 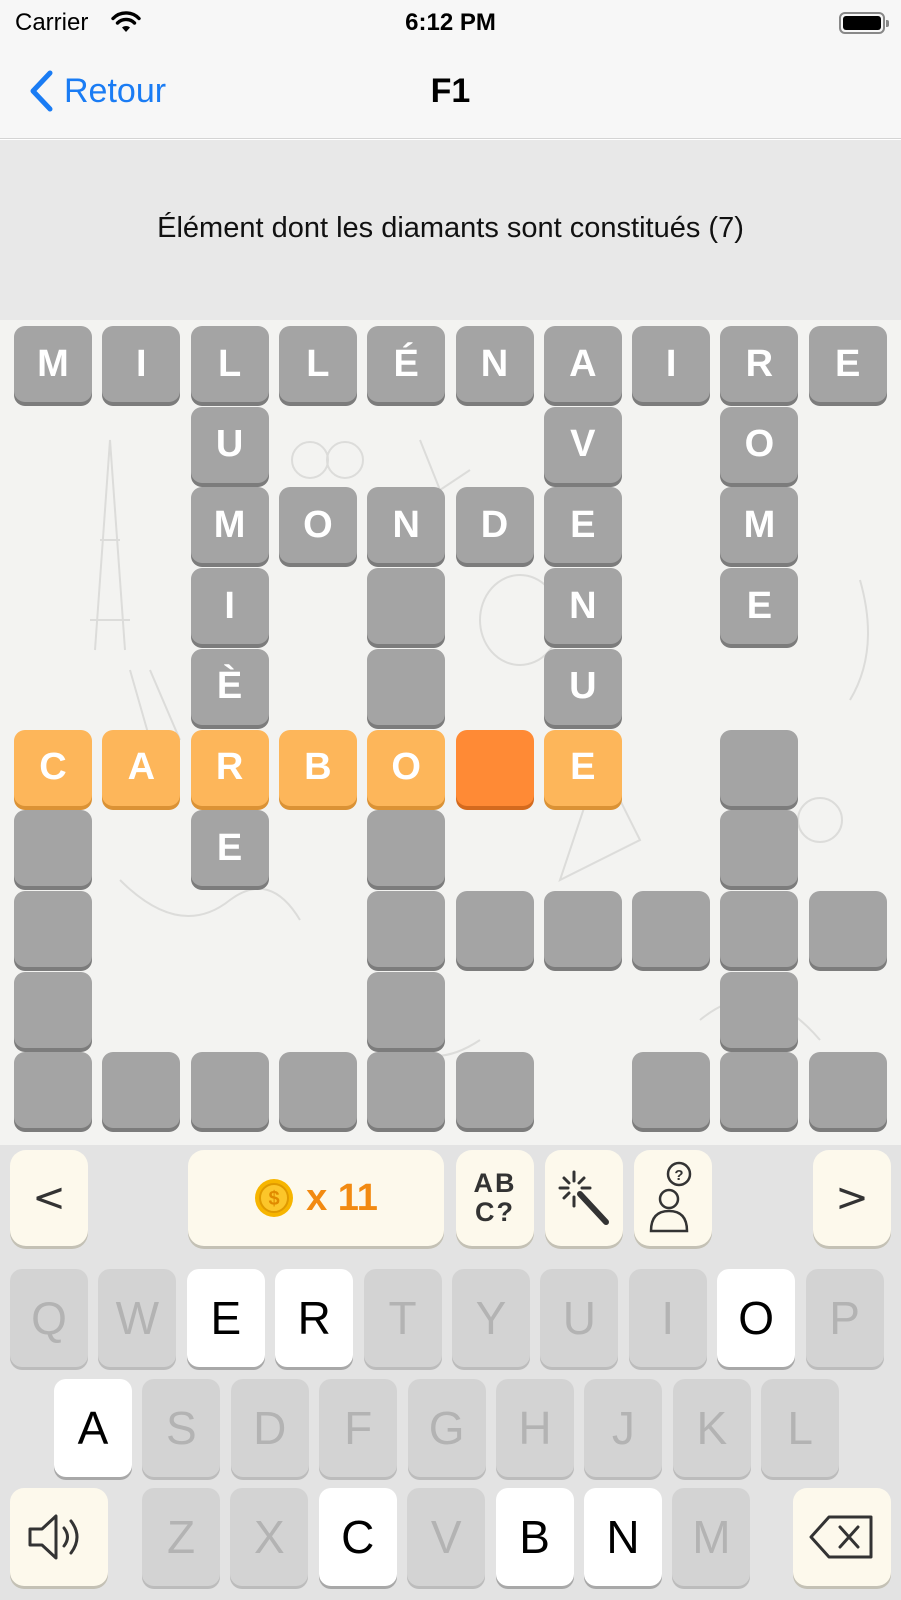 I want to click on key-l: L, so click(x=800, y=1428).